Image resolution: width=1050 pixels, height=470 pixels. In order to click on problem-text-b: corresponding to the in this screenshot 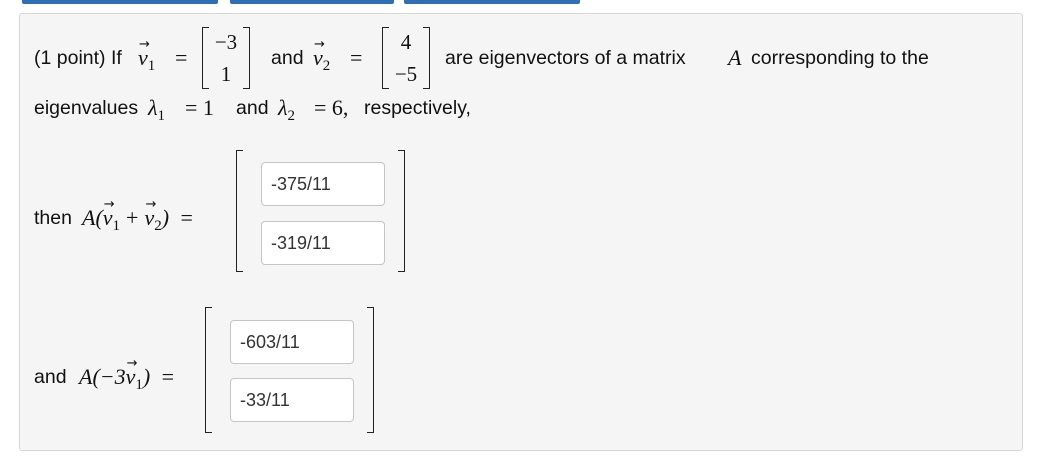, I will do `click(840, 58)`.